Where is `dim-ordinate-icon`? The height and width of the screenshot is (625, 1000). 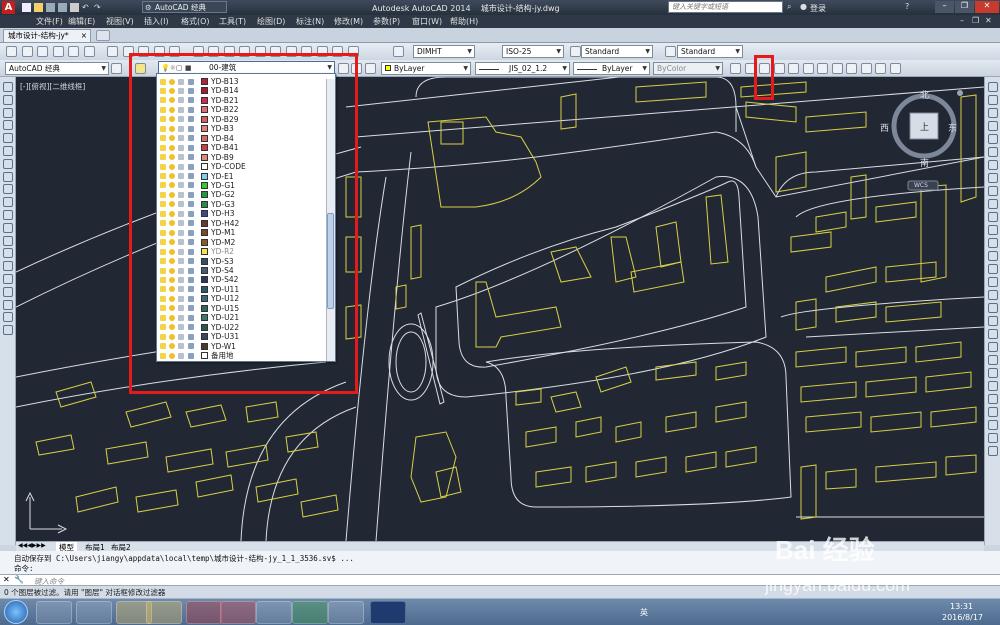
dim-ordinate-icon is located at coordinates (993, 347).